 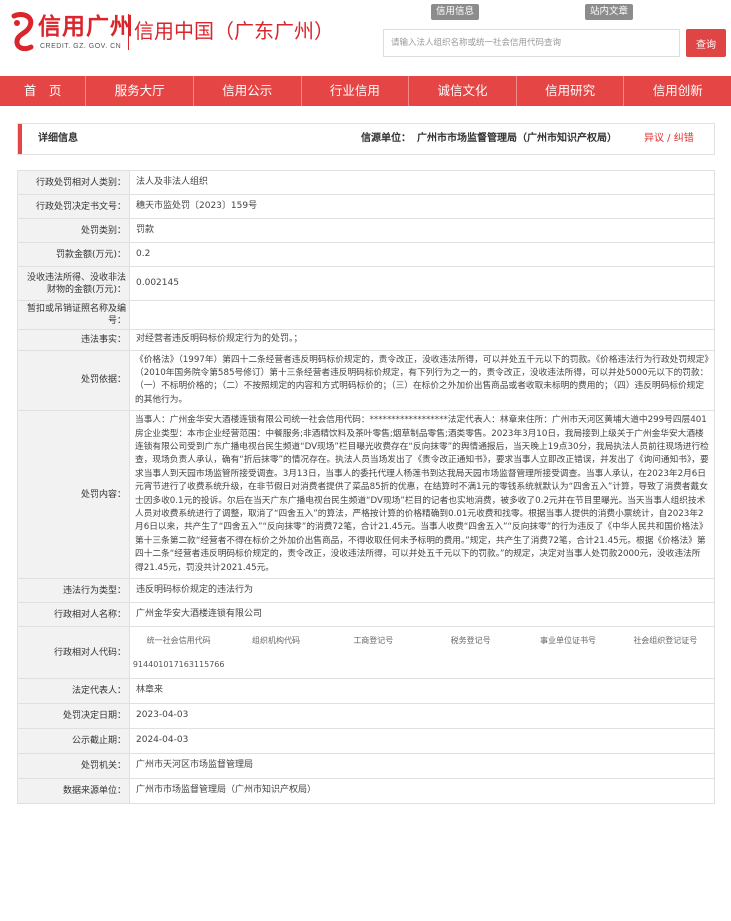 What do you see at coordinates (73, 315) in the screenshot?
I see `suspend-license-label: 暂扣或吊销证照名称及编号：` at bounding box center [73, 315].